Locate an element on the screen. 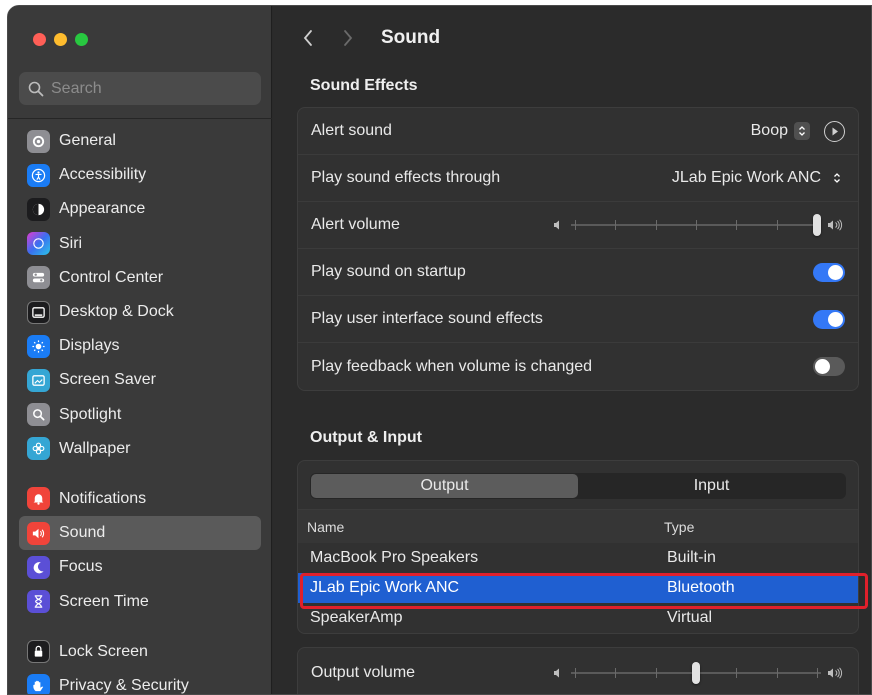  sidebar-item-label: Wallpaper is located at coordinates (95, 448).